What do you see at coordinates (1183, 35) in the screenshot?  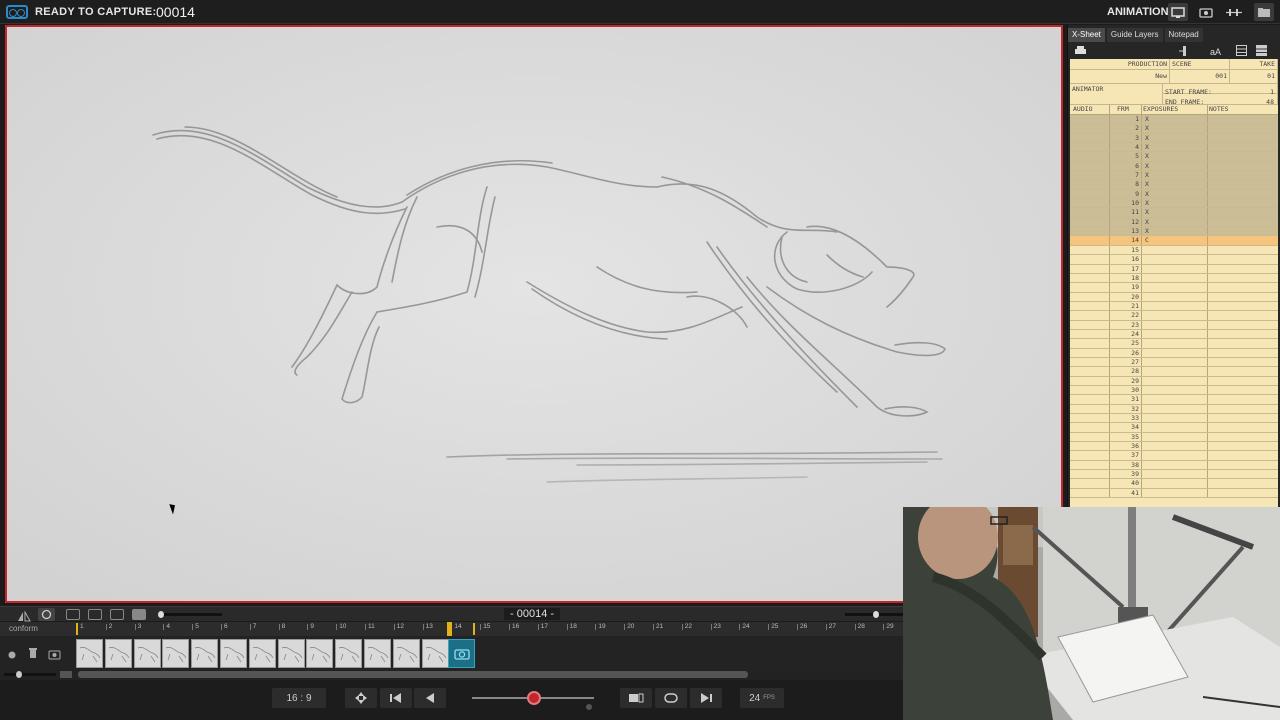 I see `tab-notepad: Notepad` at bounding box center [1183, 35].